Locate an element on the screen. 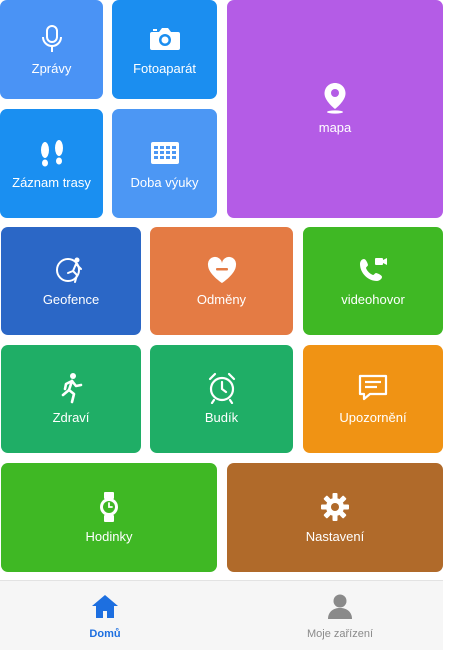 This screenshot has height=650, width=449. tile-label: mapa is located at coordinates (335, 127).